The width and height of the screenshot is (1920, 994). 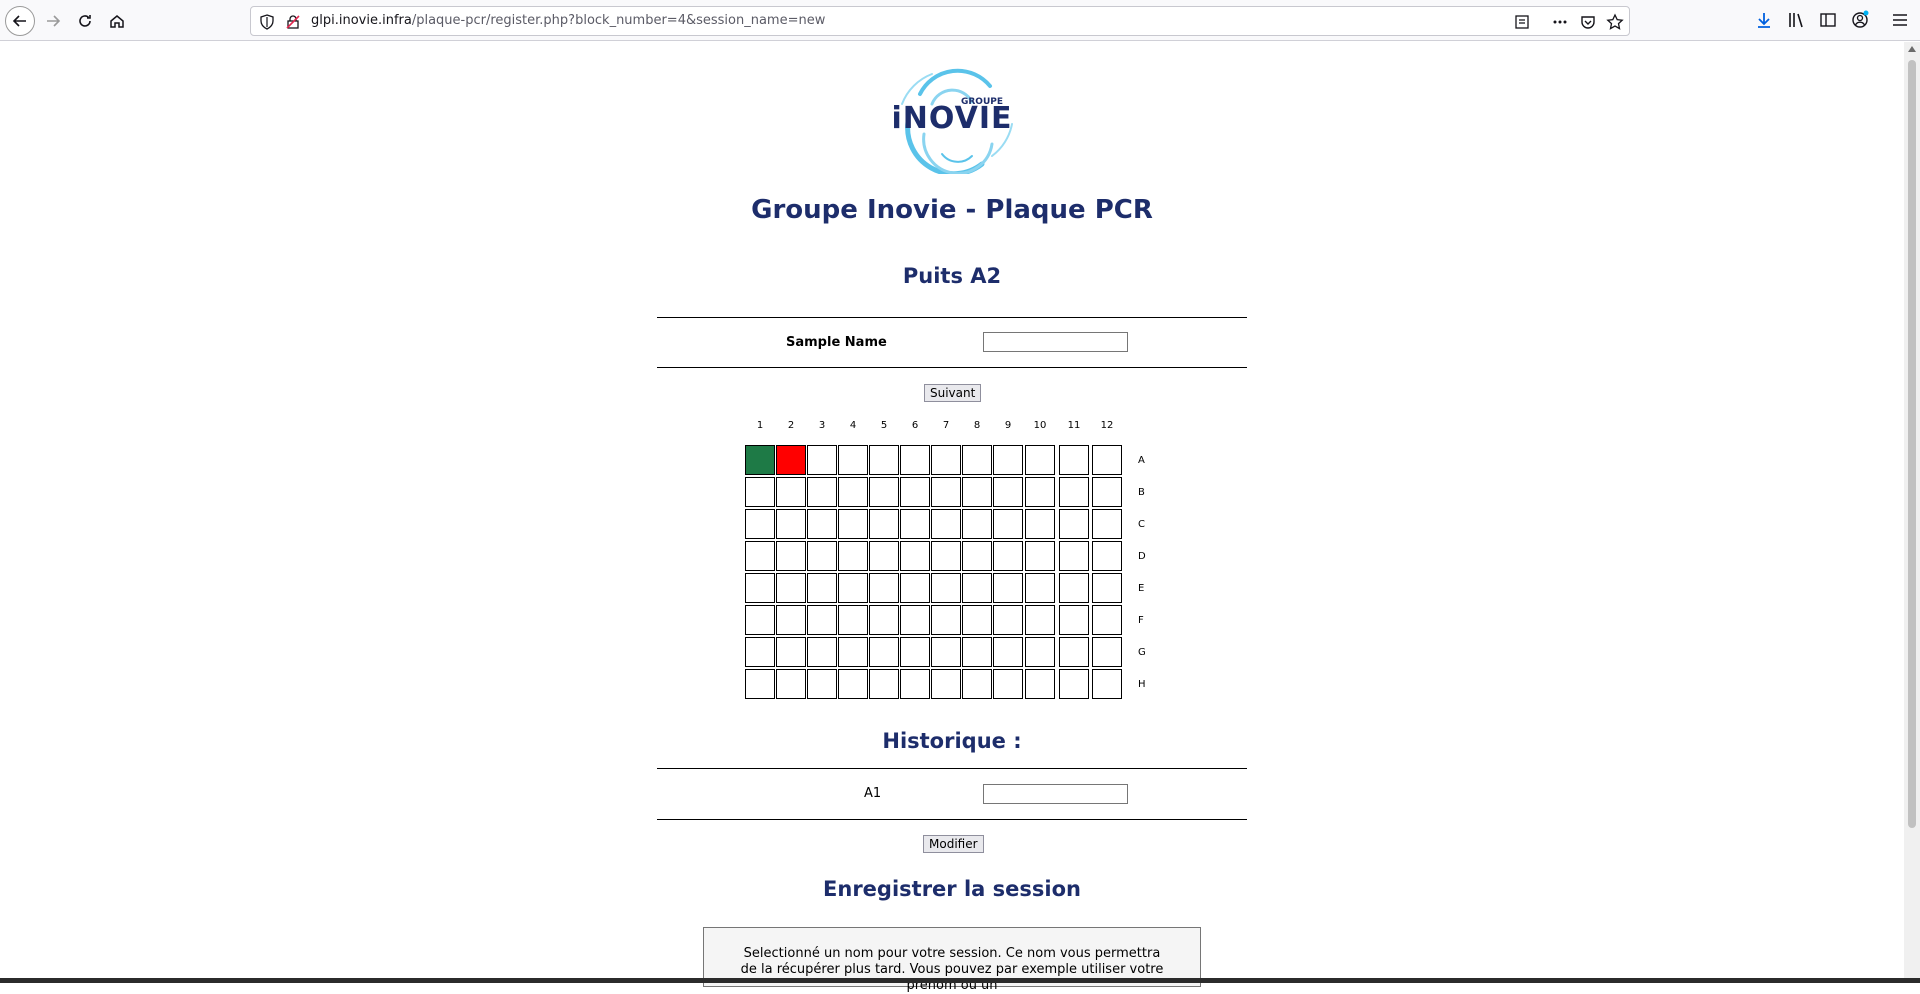 I want to click on history-value-input, so click(x=1055, y=794).